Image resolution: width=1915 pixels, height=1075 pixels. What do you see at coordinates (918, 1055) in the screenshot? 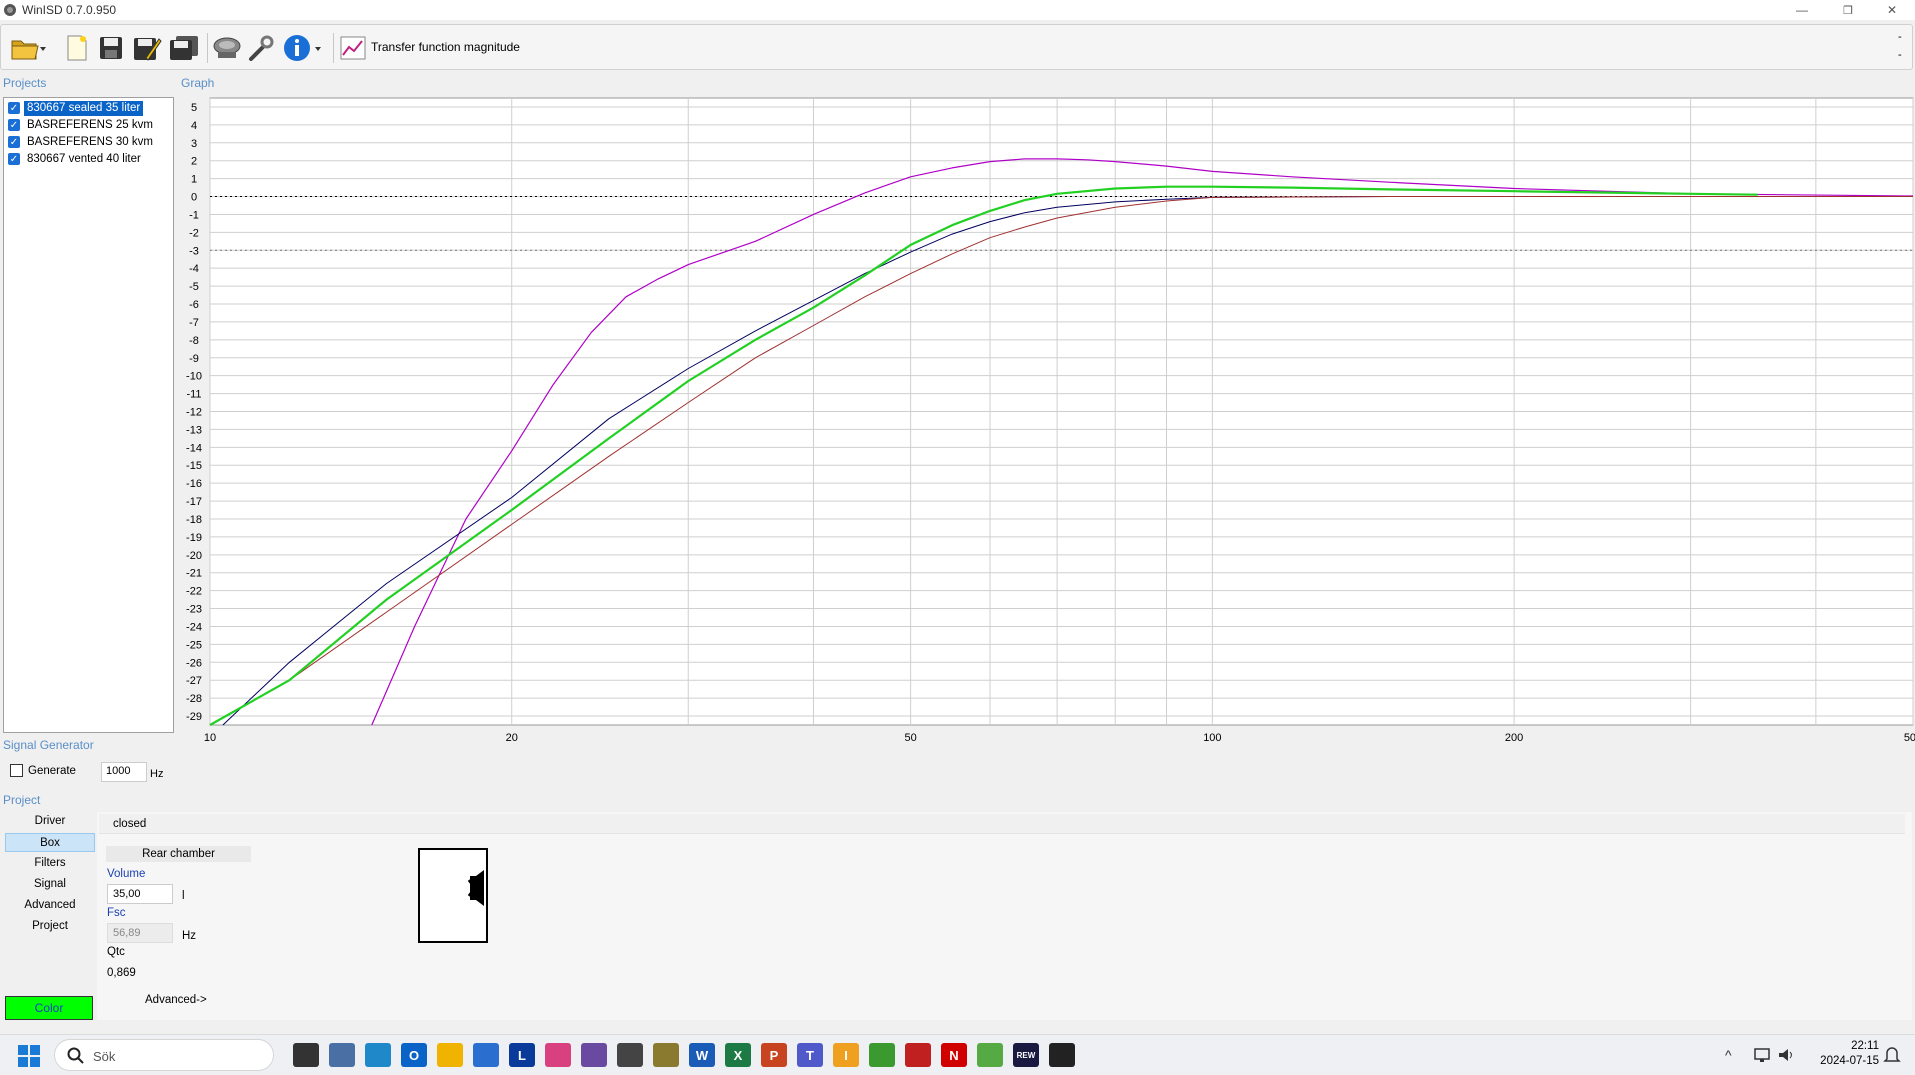
I see `red-app-icon` at bounding box center [918, 1055].